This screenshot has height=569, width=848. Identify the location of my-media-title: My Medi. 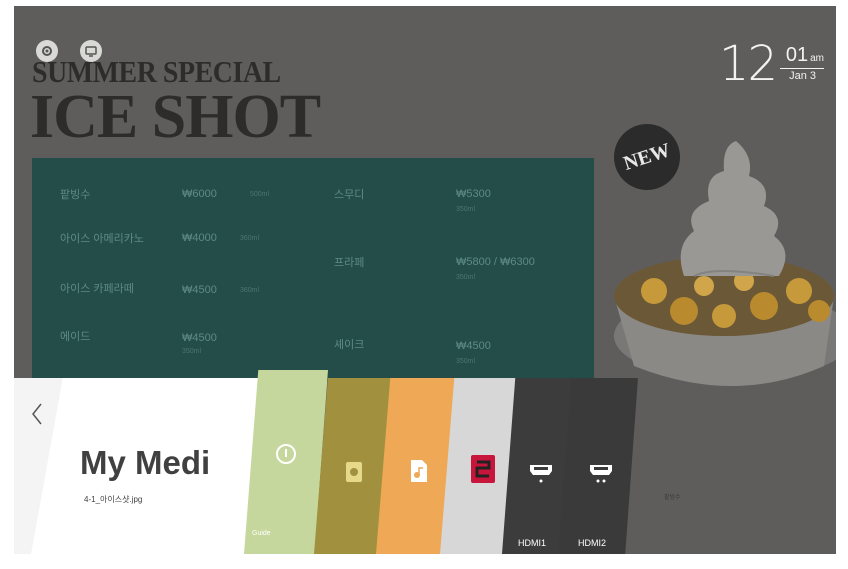
(145, 462).